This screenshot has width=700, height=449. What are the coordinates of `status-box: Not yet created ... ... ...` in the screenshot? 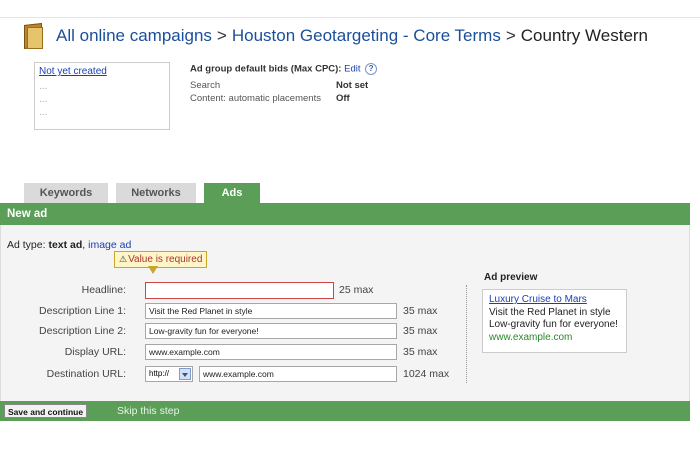 It's located at (102, 96).